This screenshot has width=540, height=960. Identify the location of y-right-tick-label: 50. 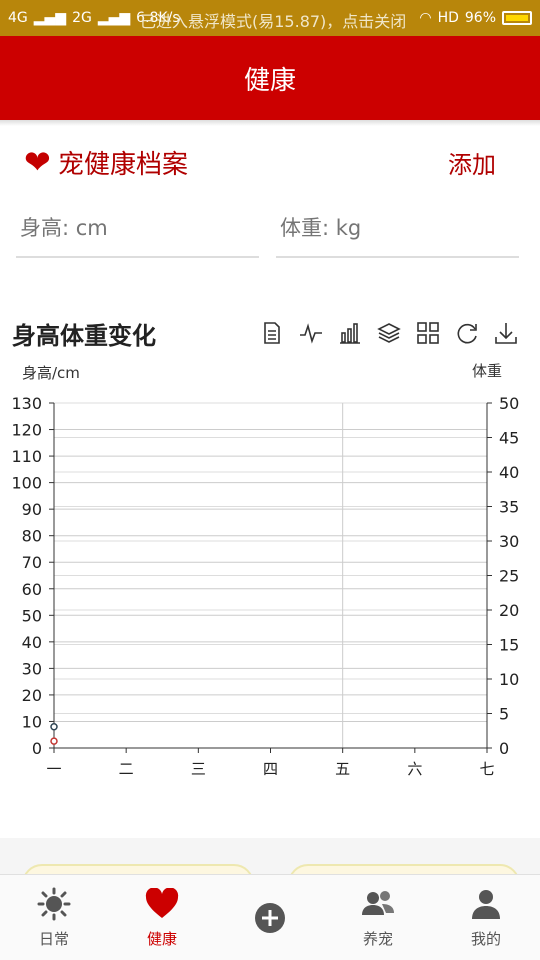
(509, 403).